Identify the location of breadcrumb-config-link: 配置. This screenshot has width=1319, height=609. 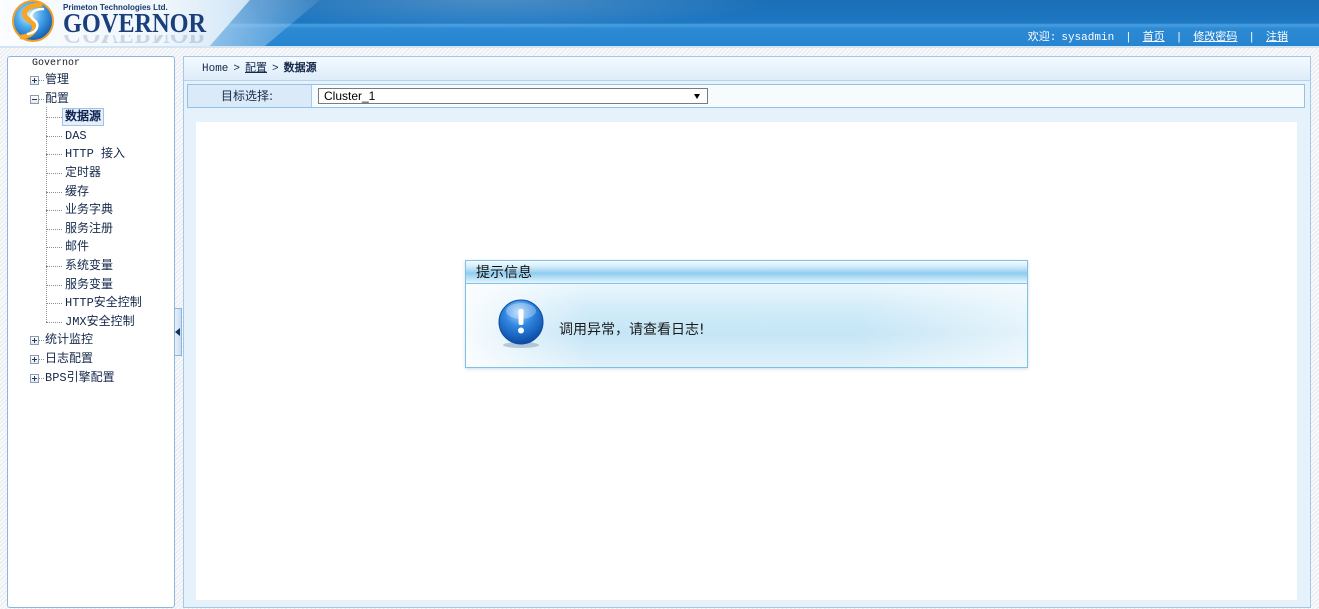
(256, 69).